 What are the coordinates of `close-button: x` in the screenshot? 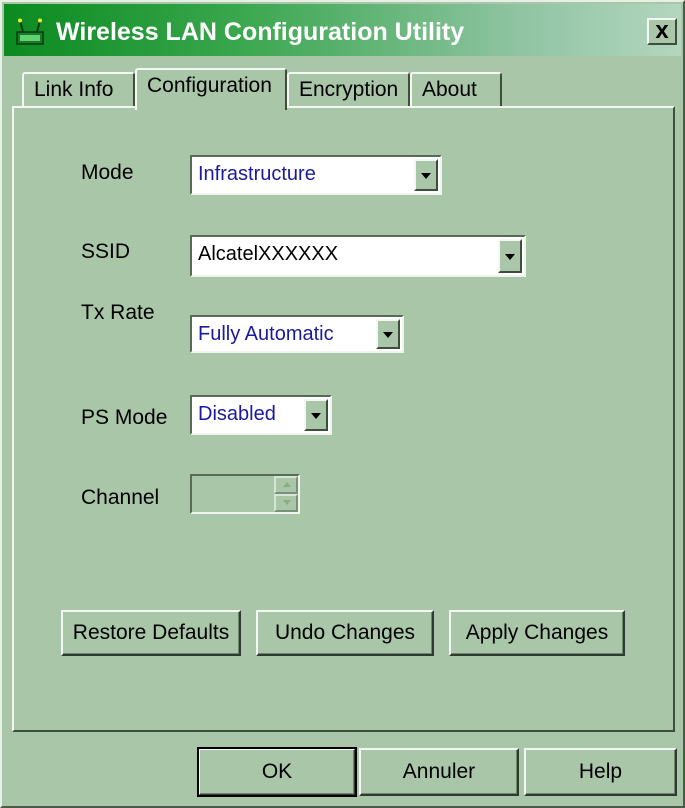 It's located at (662, 31).